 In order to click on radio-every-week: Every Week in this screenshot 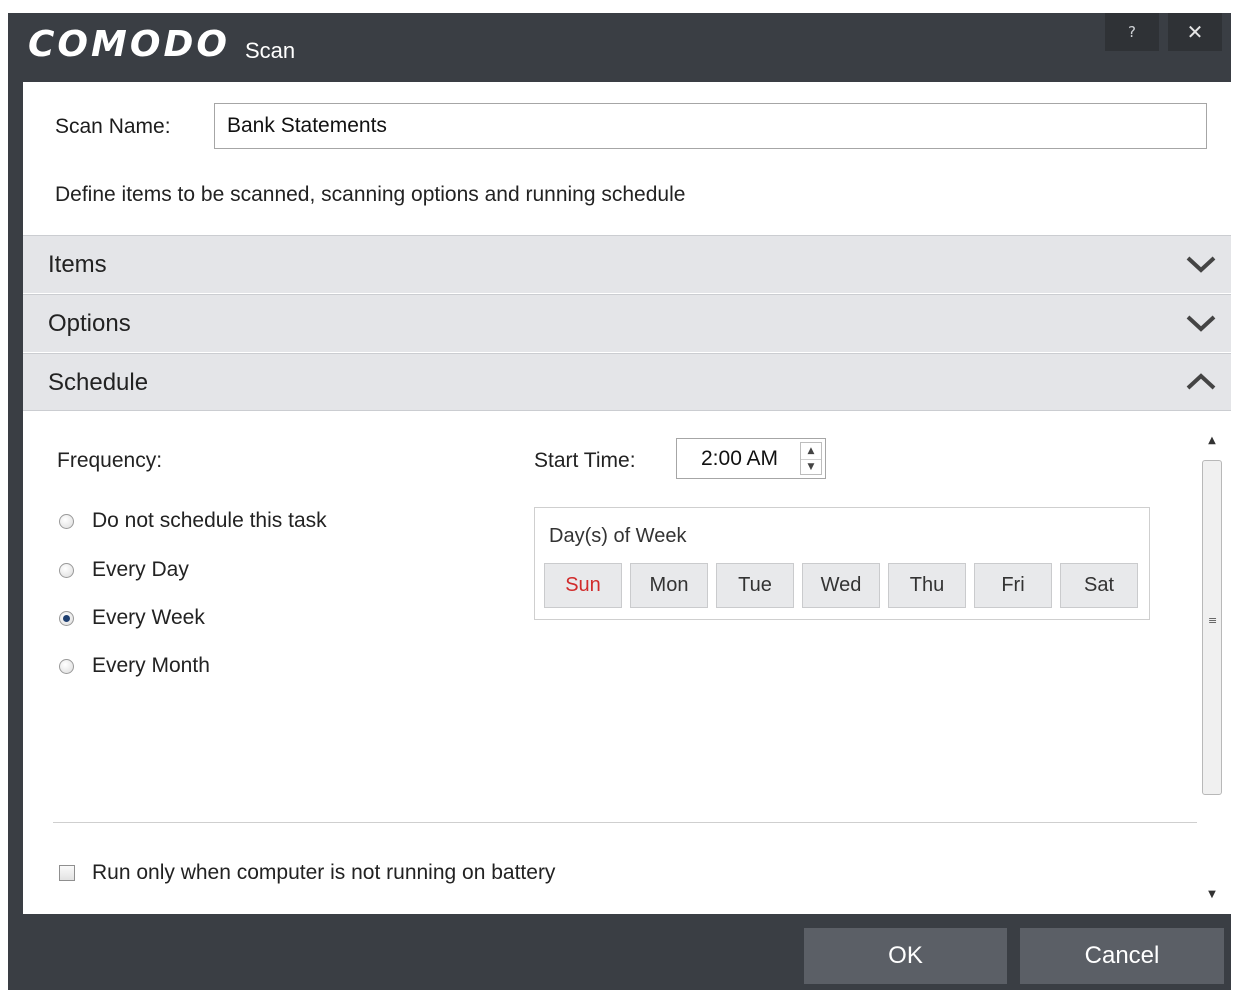, I will do `click(132, 618)`.